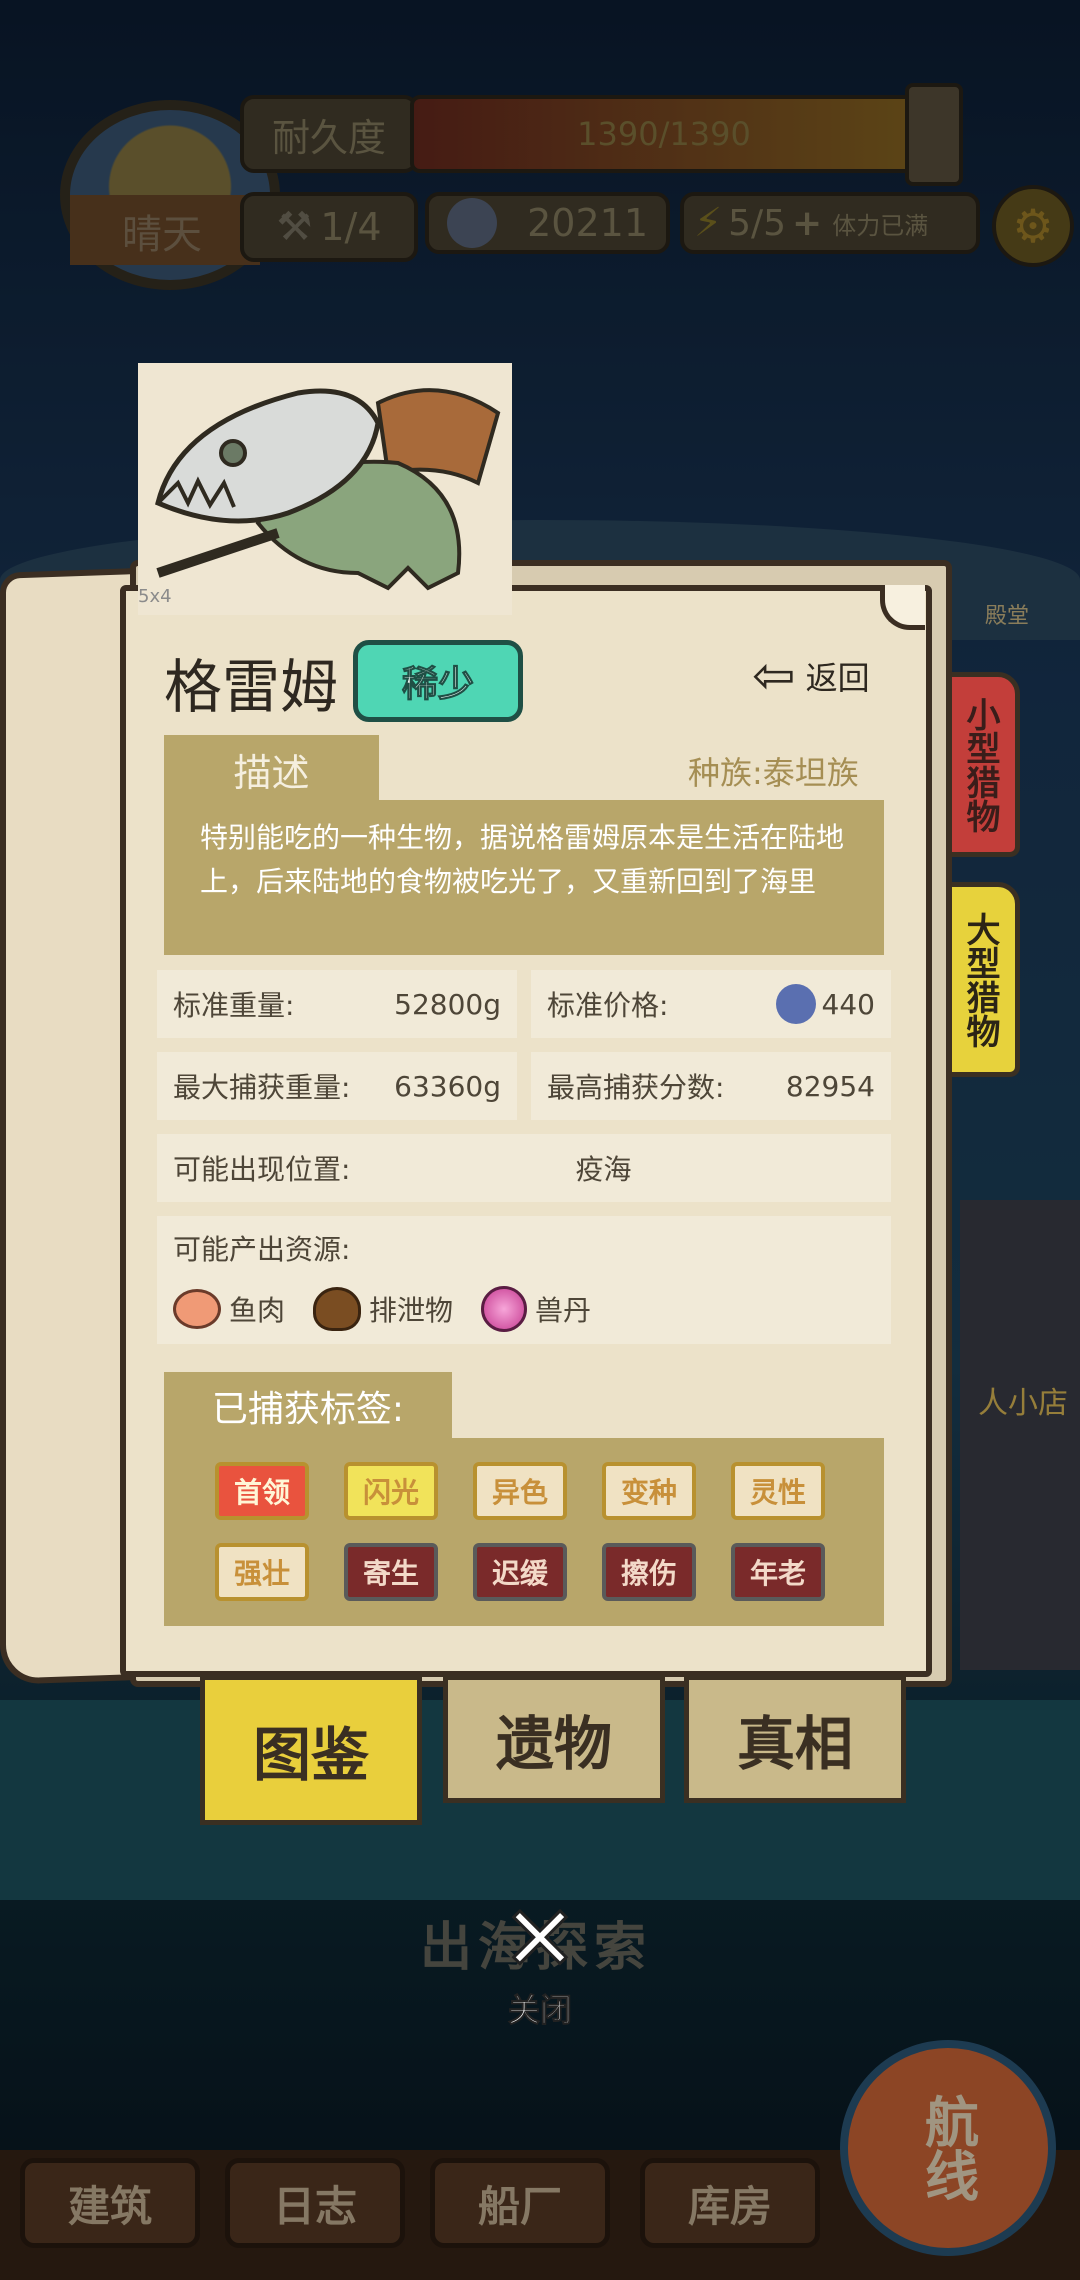 This screenshot has height=2280, width=1080. I want to click on tab-small-prey: 小型猎物, so click(980, 764).